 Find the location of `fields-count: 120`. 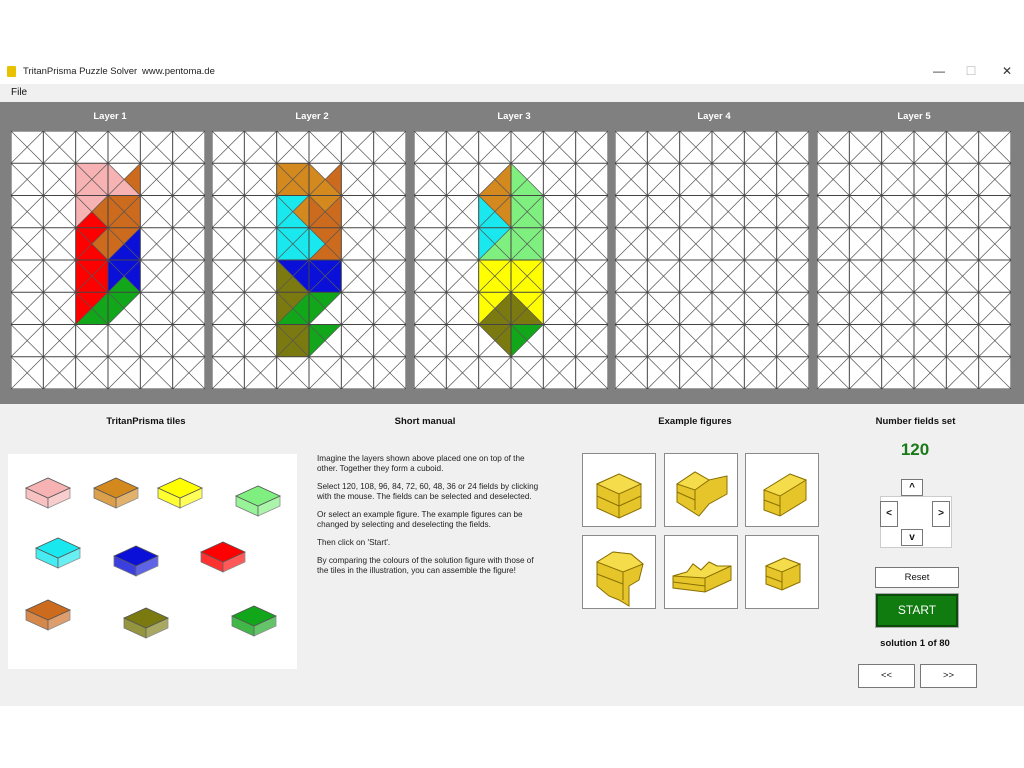

fields-count: 120 is located at coordinates (915, 449).